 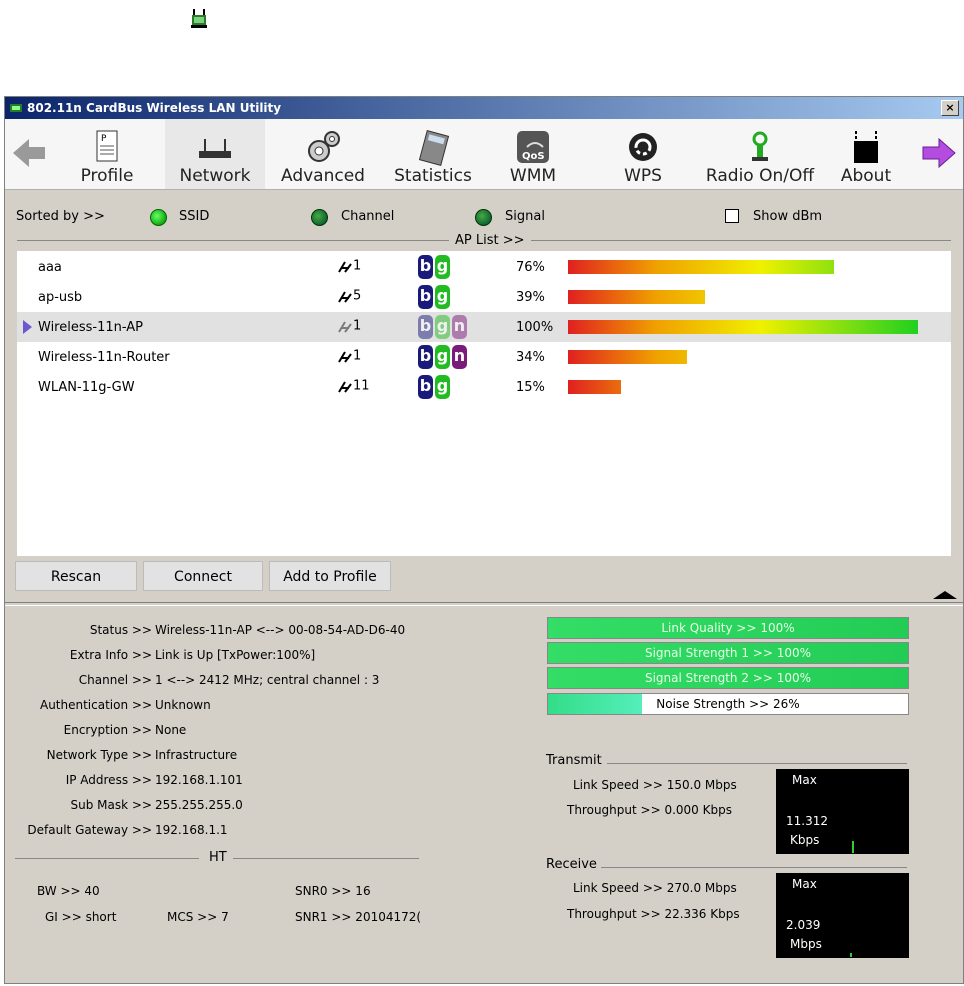 What do you see at coordinates (27, 327) in the screenshot?
I see `selected-arrow-icon` at bounding box center [27, 327].